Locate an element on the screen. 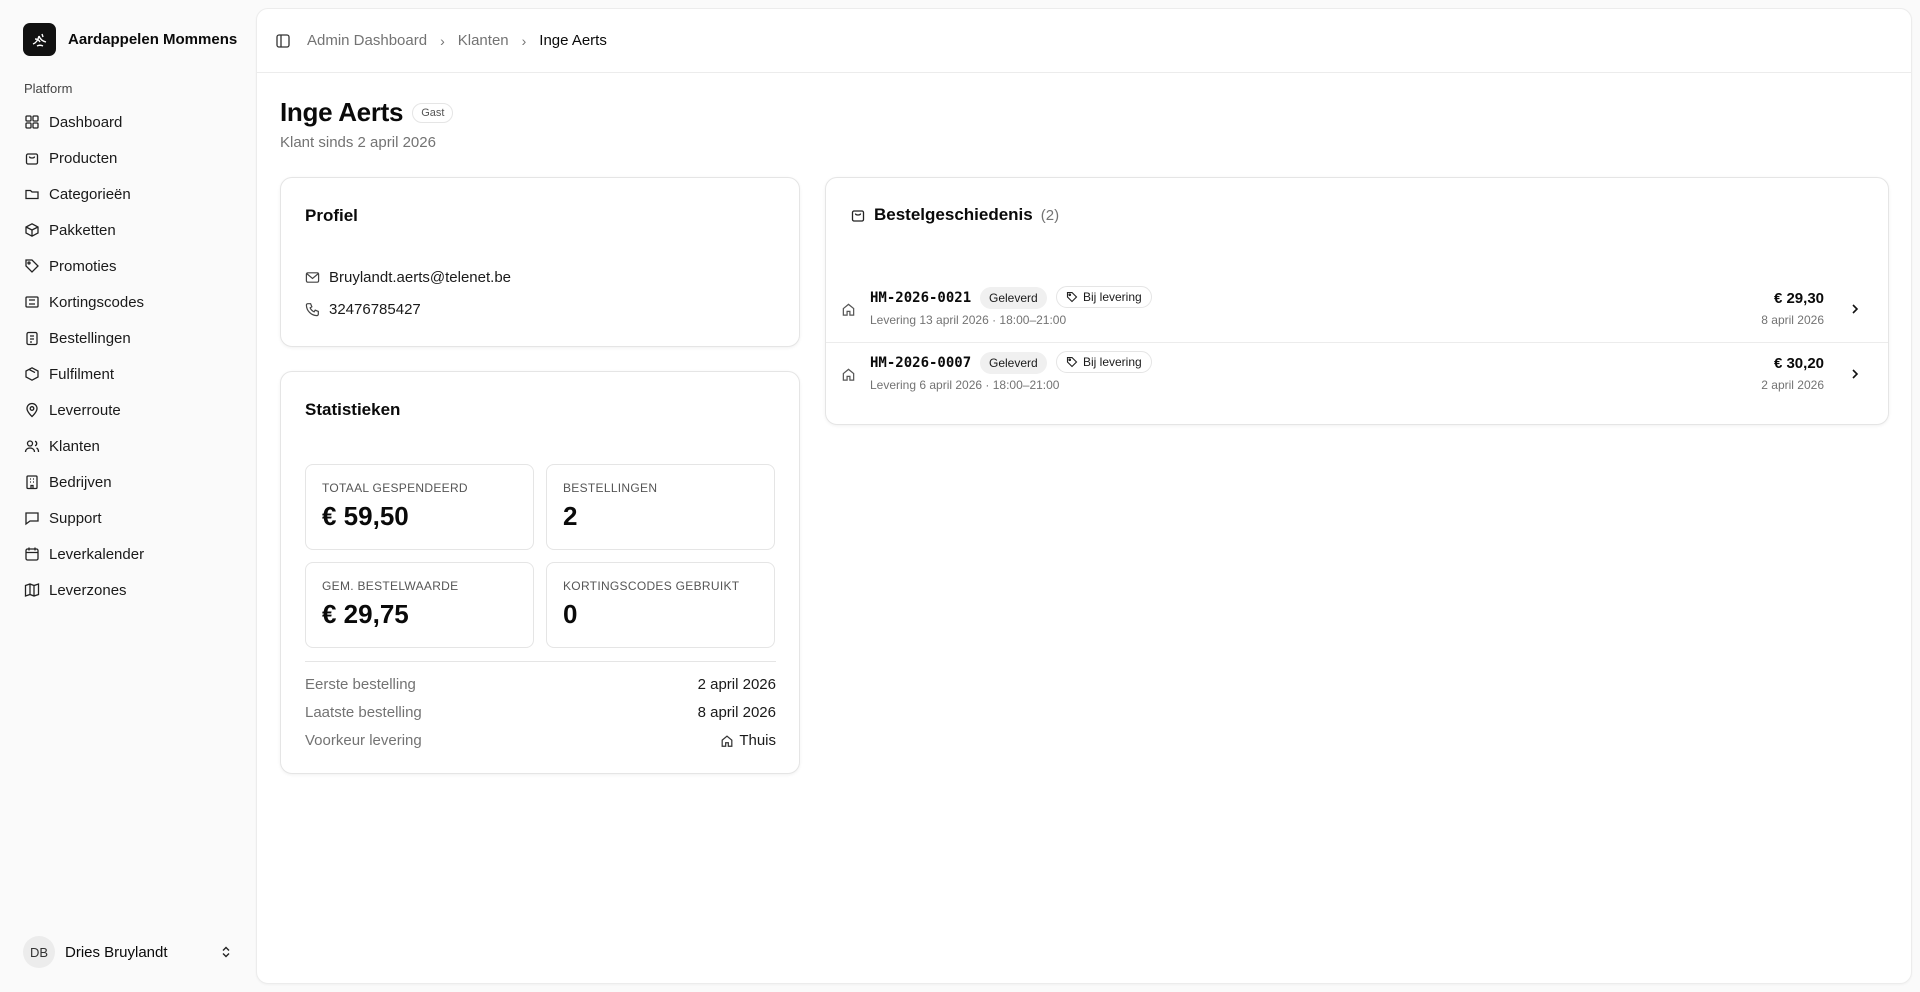  sidebar-toggle-icon is located at coordinates (283, 41).